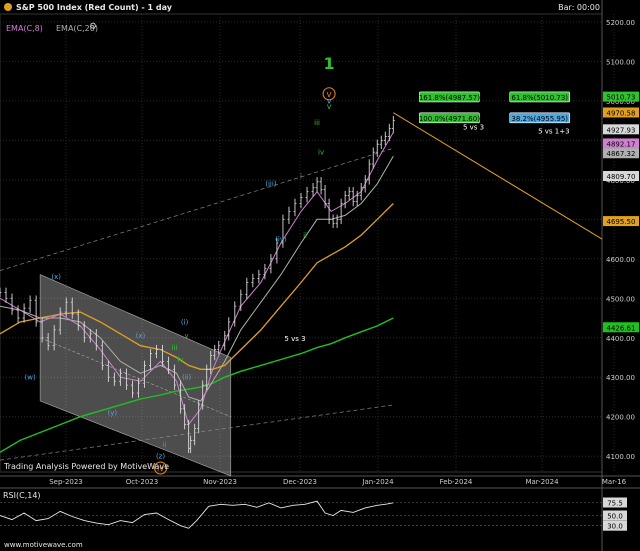  Describe the element at coordinates (220, 482) in the screenshot. I see `x-tick-label: Nov-2023` at that location.